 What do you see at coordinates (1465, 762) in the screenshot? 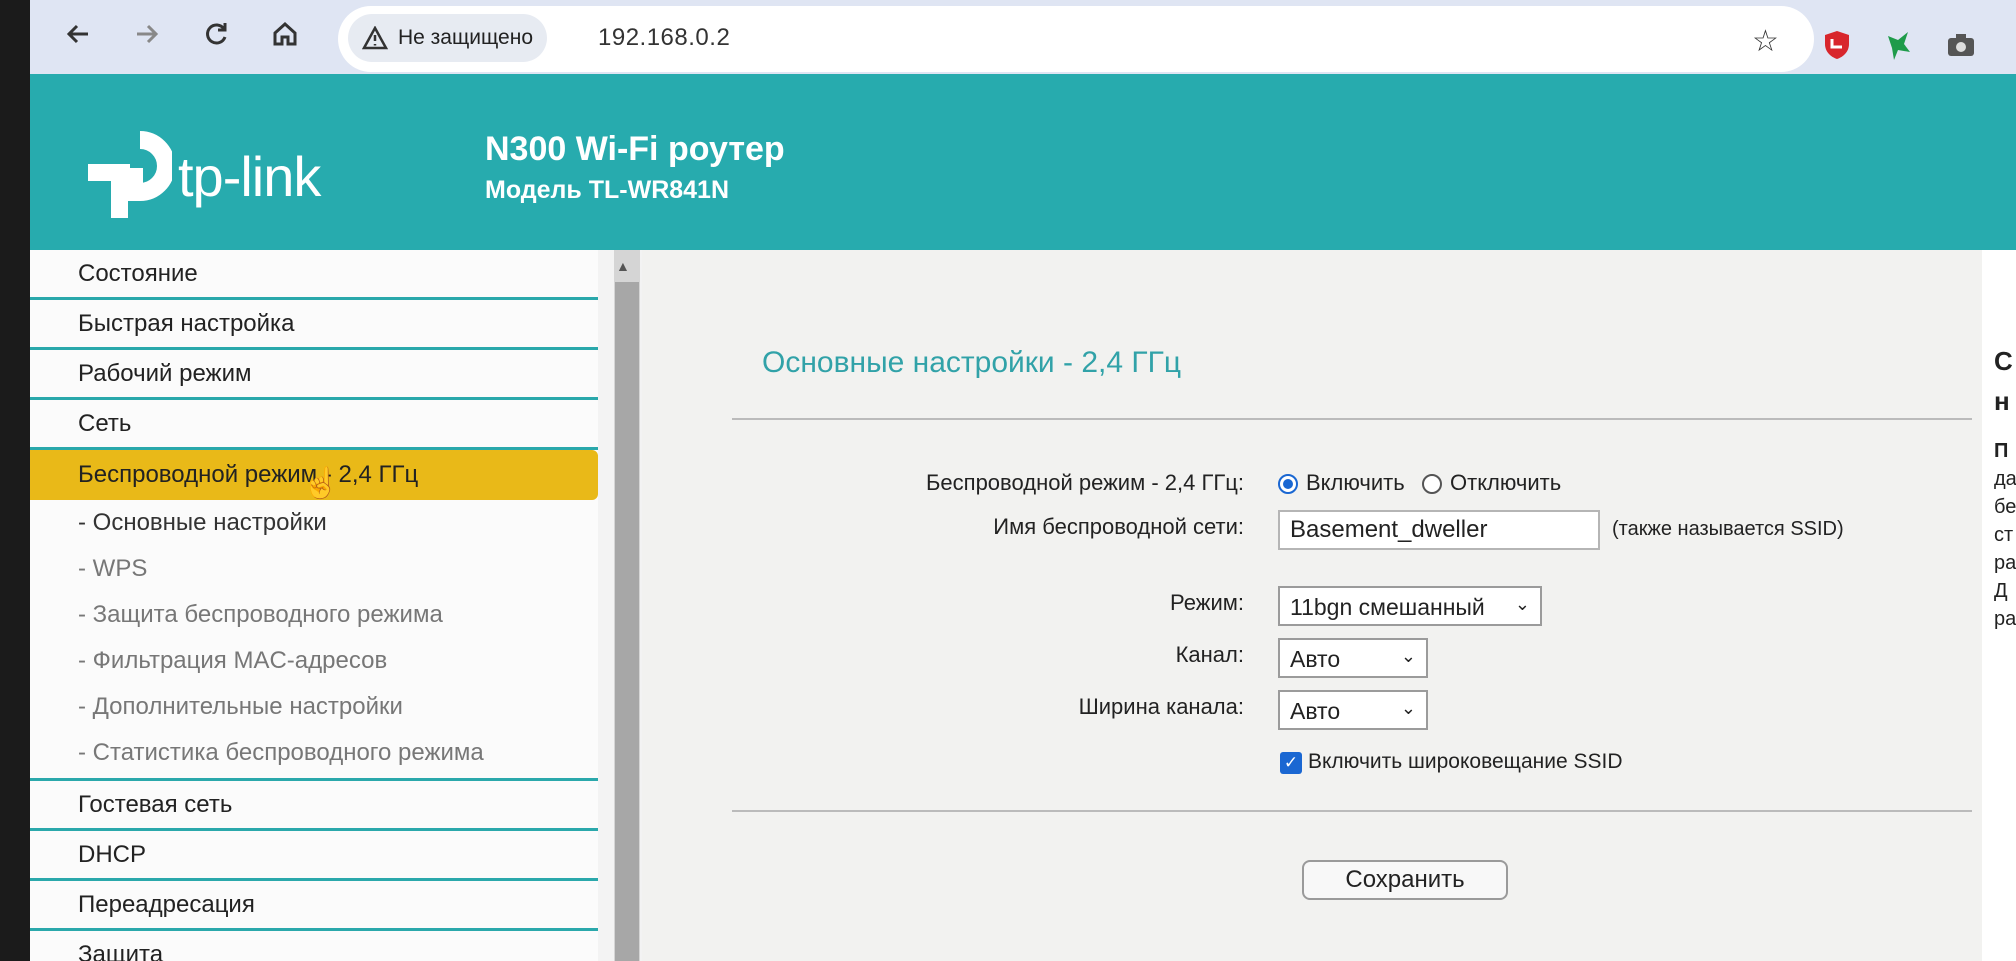
I see `ssid-broadcast-label: Включить широковещание SSID` at bounding box center [1465, 762].